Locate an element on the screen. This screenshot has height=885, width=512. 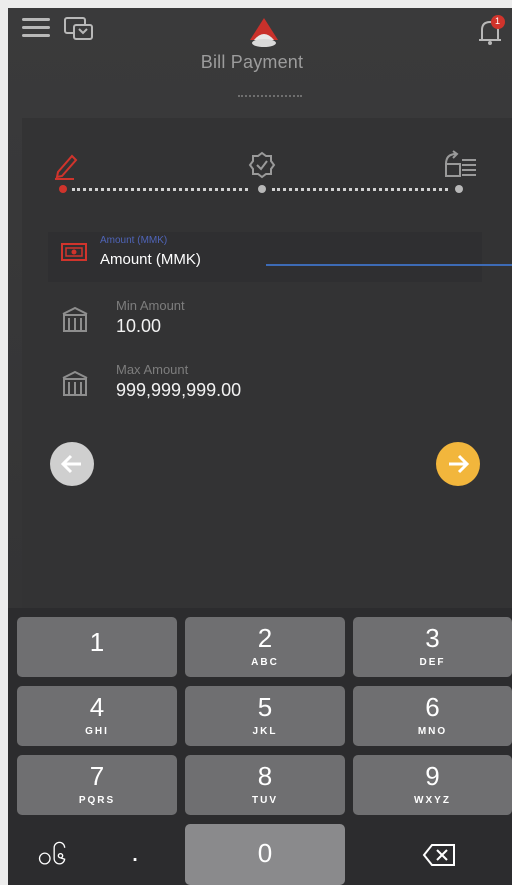
max-amount-value: 999,999,999.00 is located at coordinates (179, 390).